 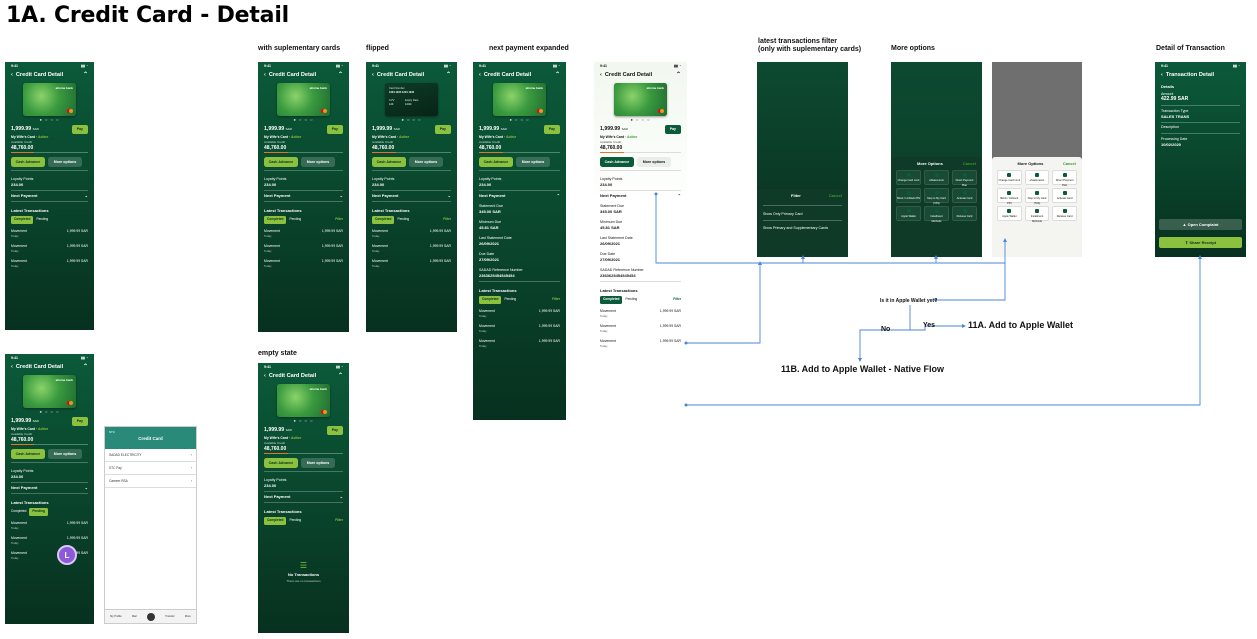 What do you see at coordinates (802, 225) in the screenshot?
I see `filter-option-all: Show Primary and Supplementary Cards` at bounding box center [802, 225].